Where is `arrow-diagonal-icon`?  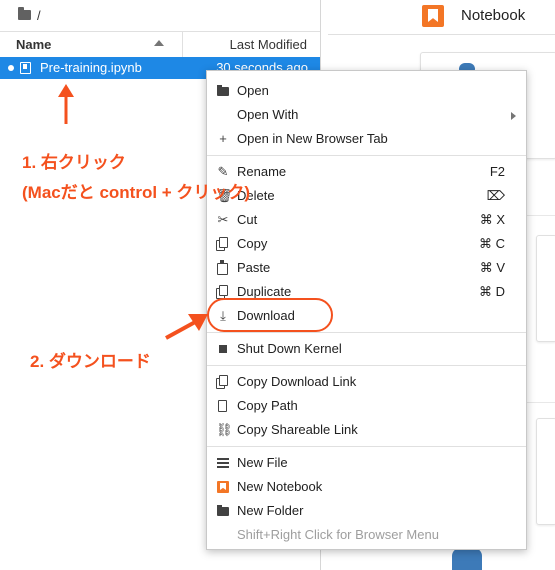 arrow-diagonal-icon is located at coordinates (181, 329).